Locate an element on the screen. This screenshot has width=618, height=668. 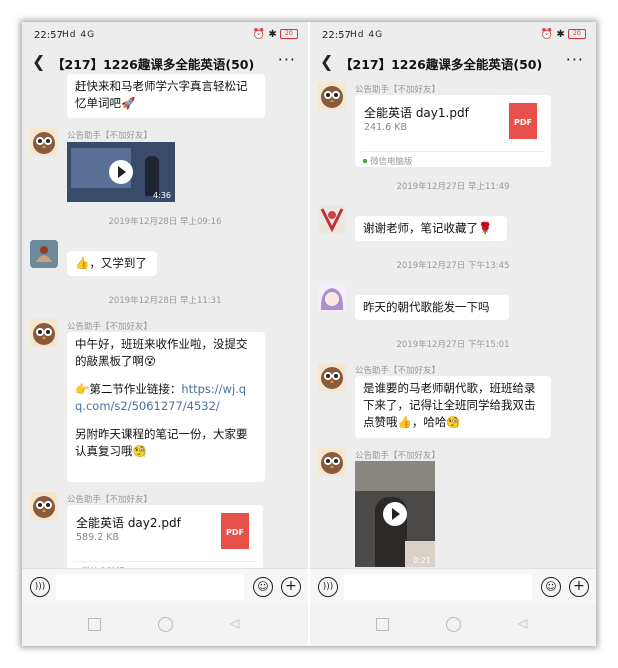
video-thumbnail-ceiling is located at coordinates (395, 476).